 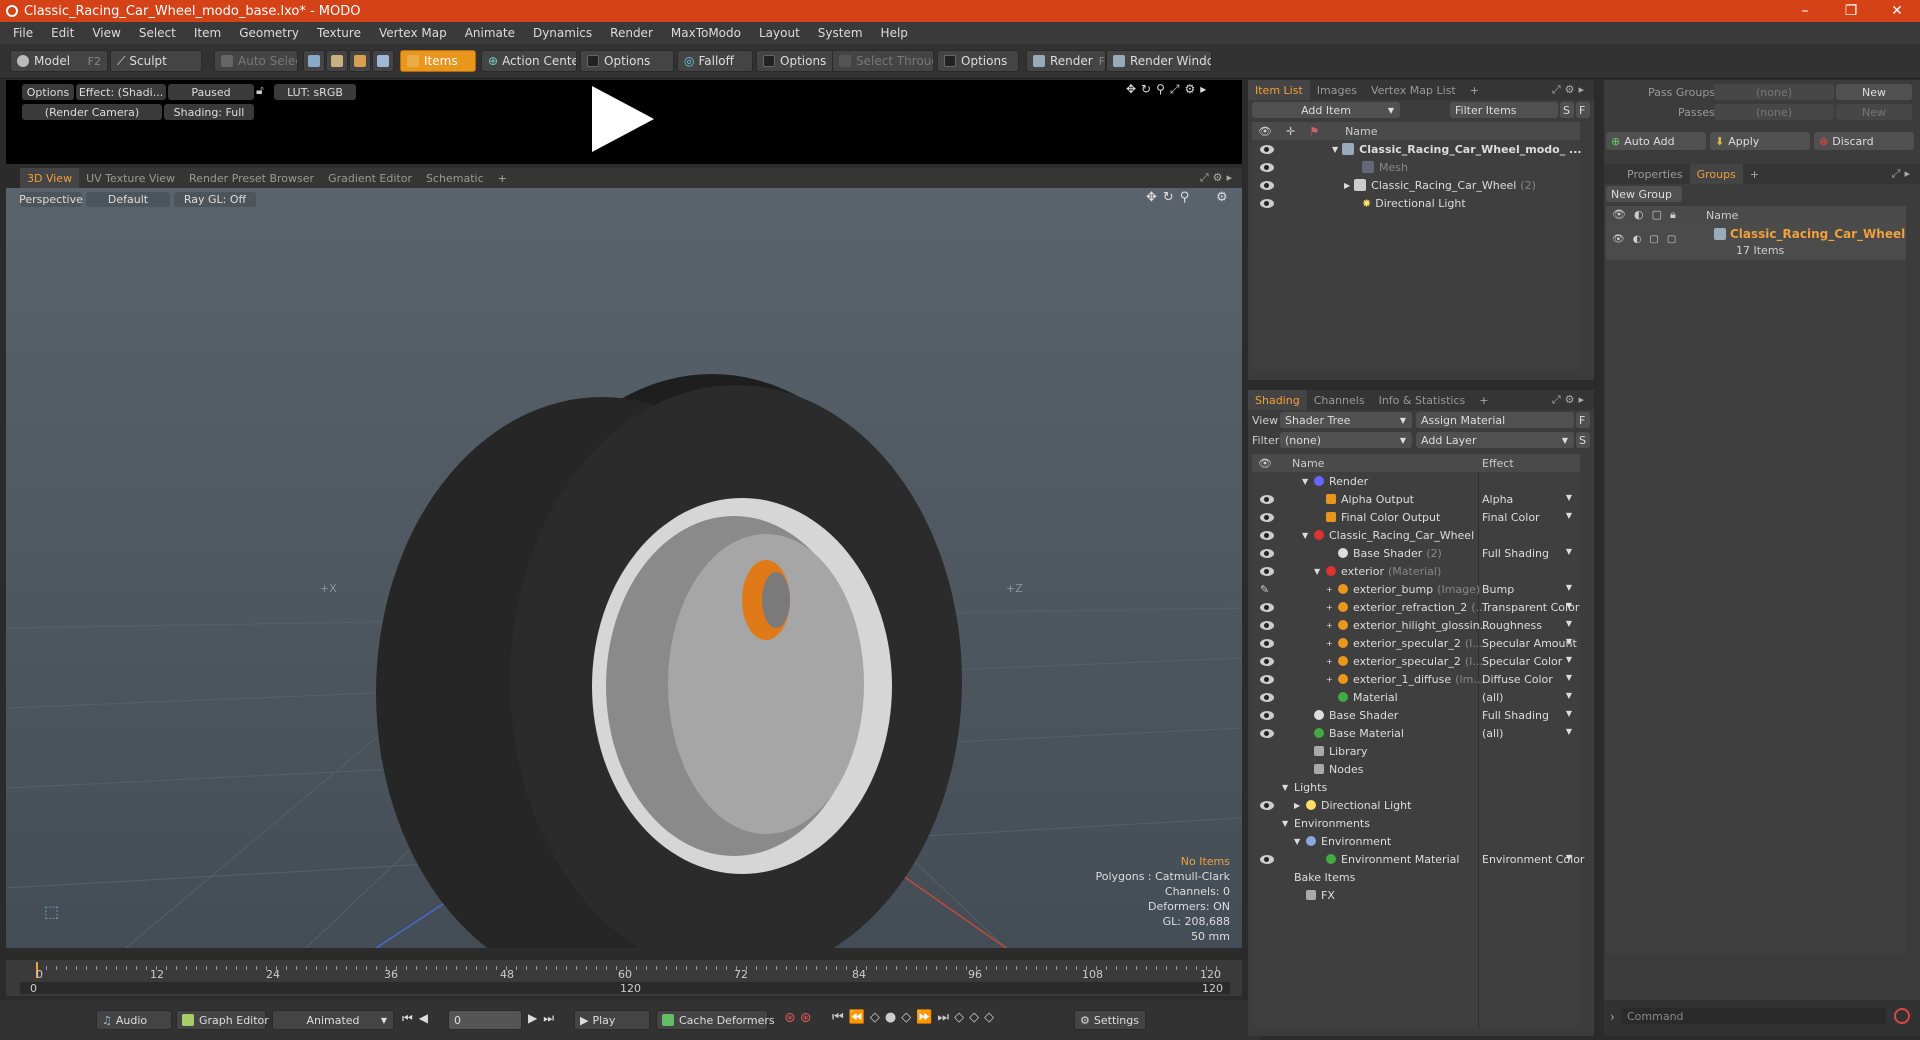 I want to click on minimize-button: –, so click(x=1805, y=11).